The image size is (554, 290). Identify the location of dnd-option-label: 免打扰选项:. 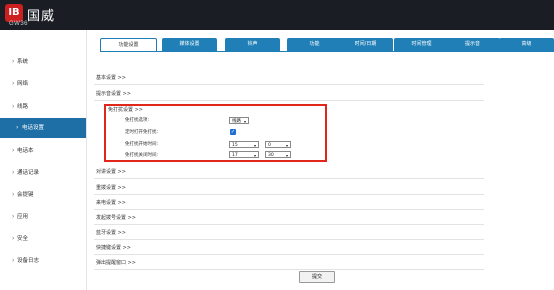
(137, 120).